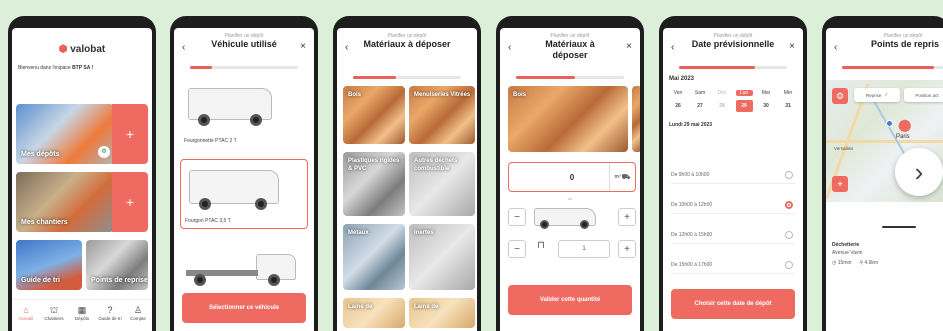 This screenshot has height=331, width=943. What do you see at coordinates (840, 96) in the screenshot?
I see `settings-icon: ⚙` at bounding box center [840, 96].